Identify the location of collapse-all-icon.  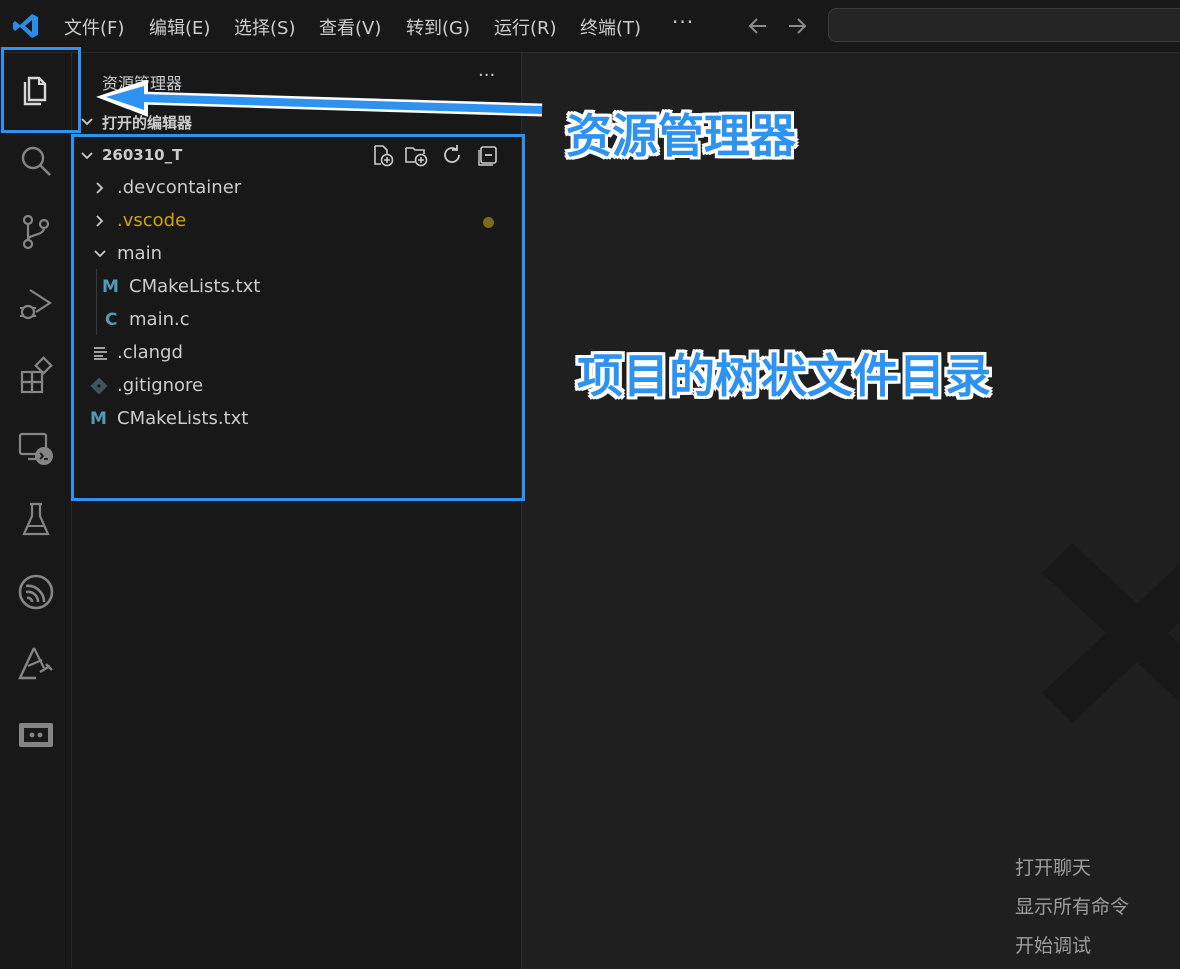
(488, 155).